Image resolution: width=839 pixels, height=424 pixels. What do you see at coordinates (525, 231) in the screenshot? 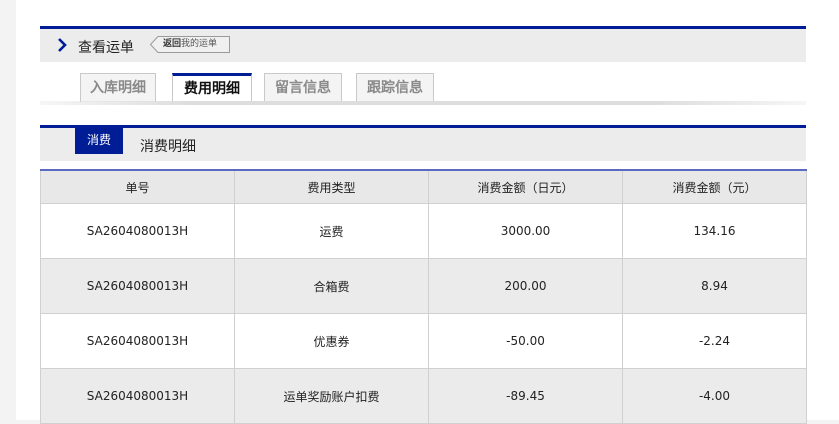
I see `cell-amount-jpy: 3000.00` at bounding box center [525, 231].